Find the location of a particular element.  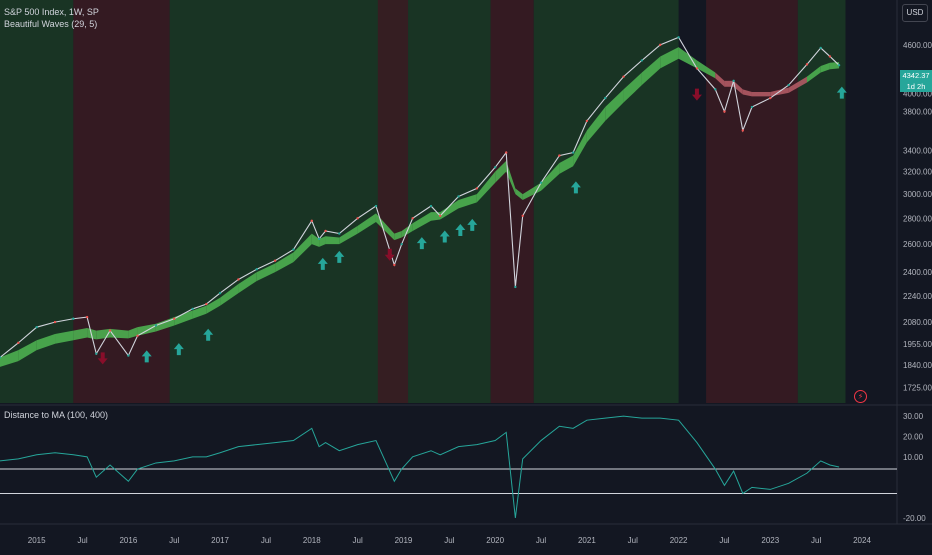

time-tick-label: 2015 is located at coordinates (37, 540).